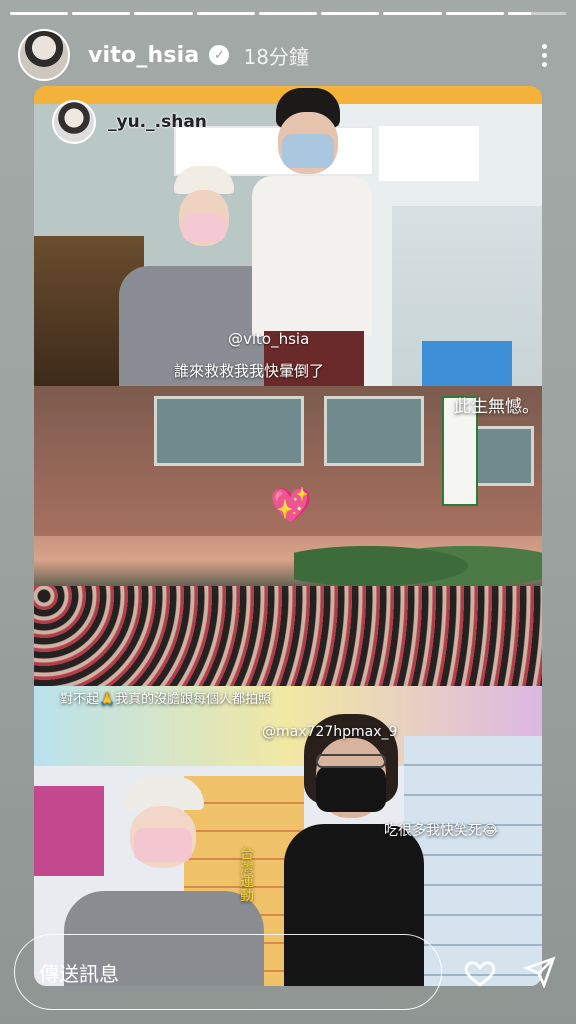  Describe the element at coordinates (329, 732) in the screenshot. I see `mention-tag: @max727hpmax_9` at that location.